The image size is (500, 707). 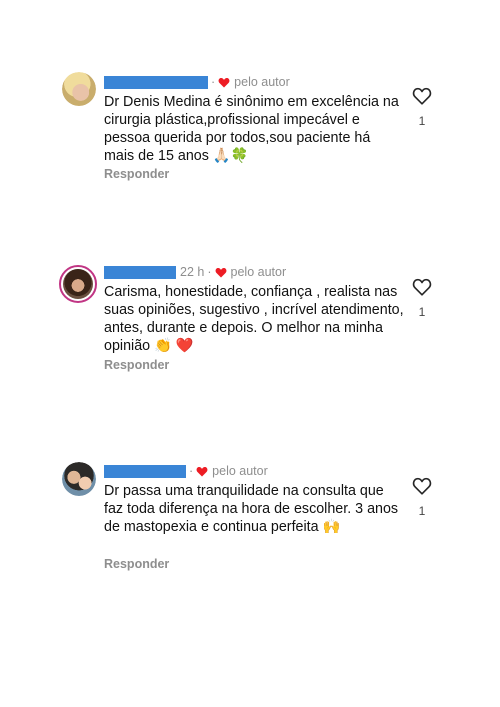 I want to click on heart-outline-icon, so click(x=422, y=488).